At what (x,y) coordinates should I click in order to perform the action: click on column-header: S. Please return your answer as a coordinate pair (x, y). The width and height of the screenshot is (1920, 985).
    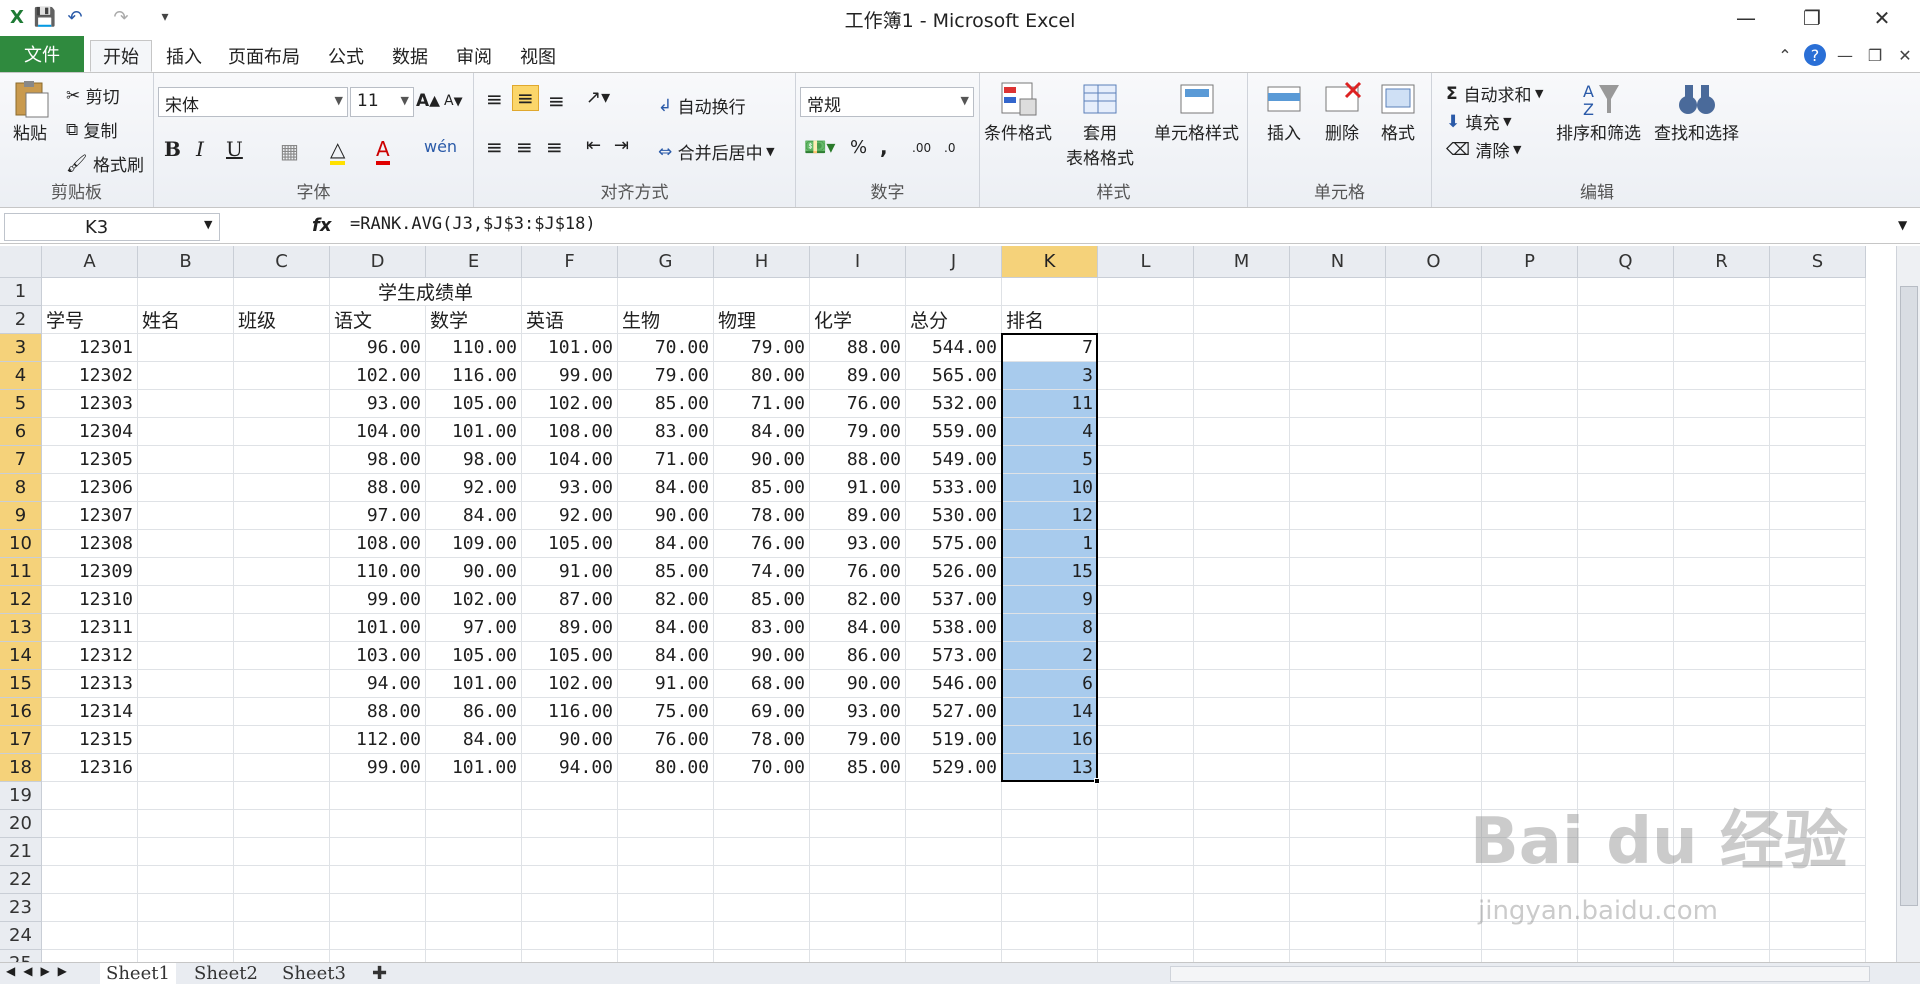
    Looking at the image, I should click on (1818, 262).